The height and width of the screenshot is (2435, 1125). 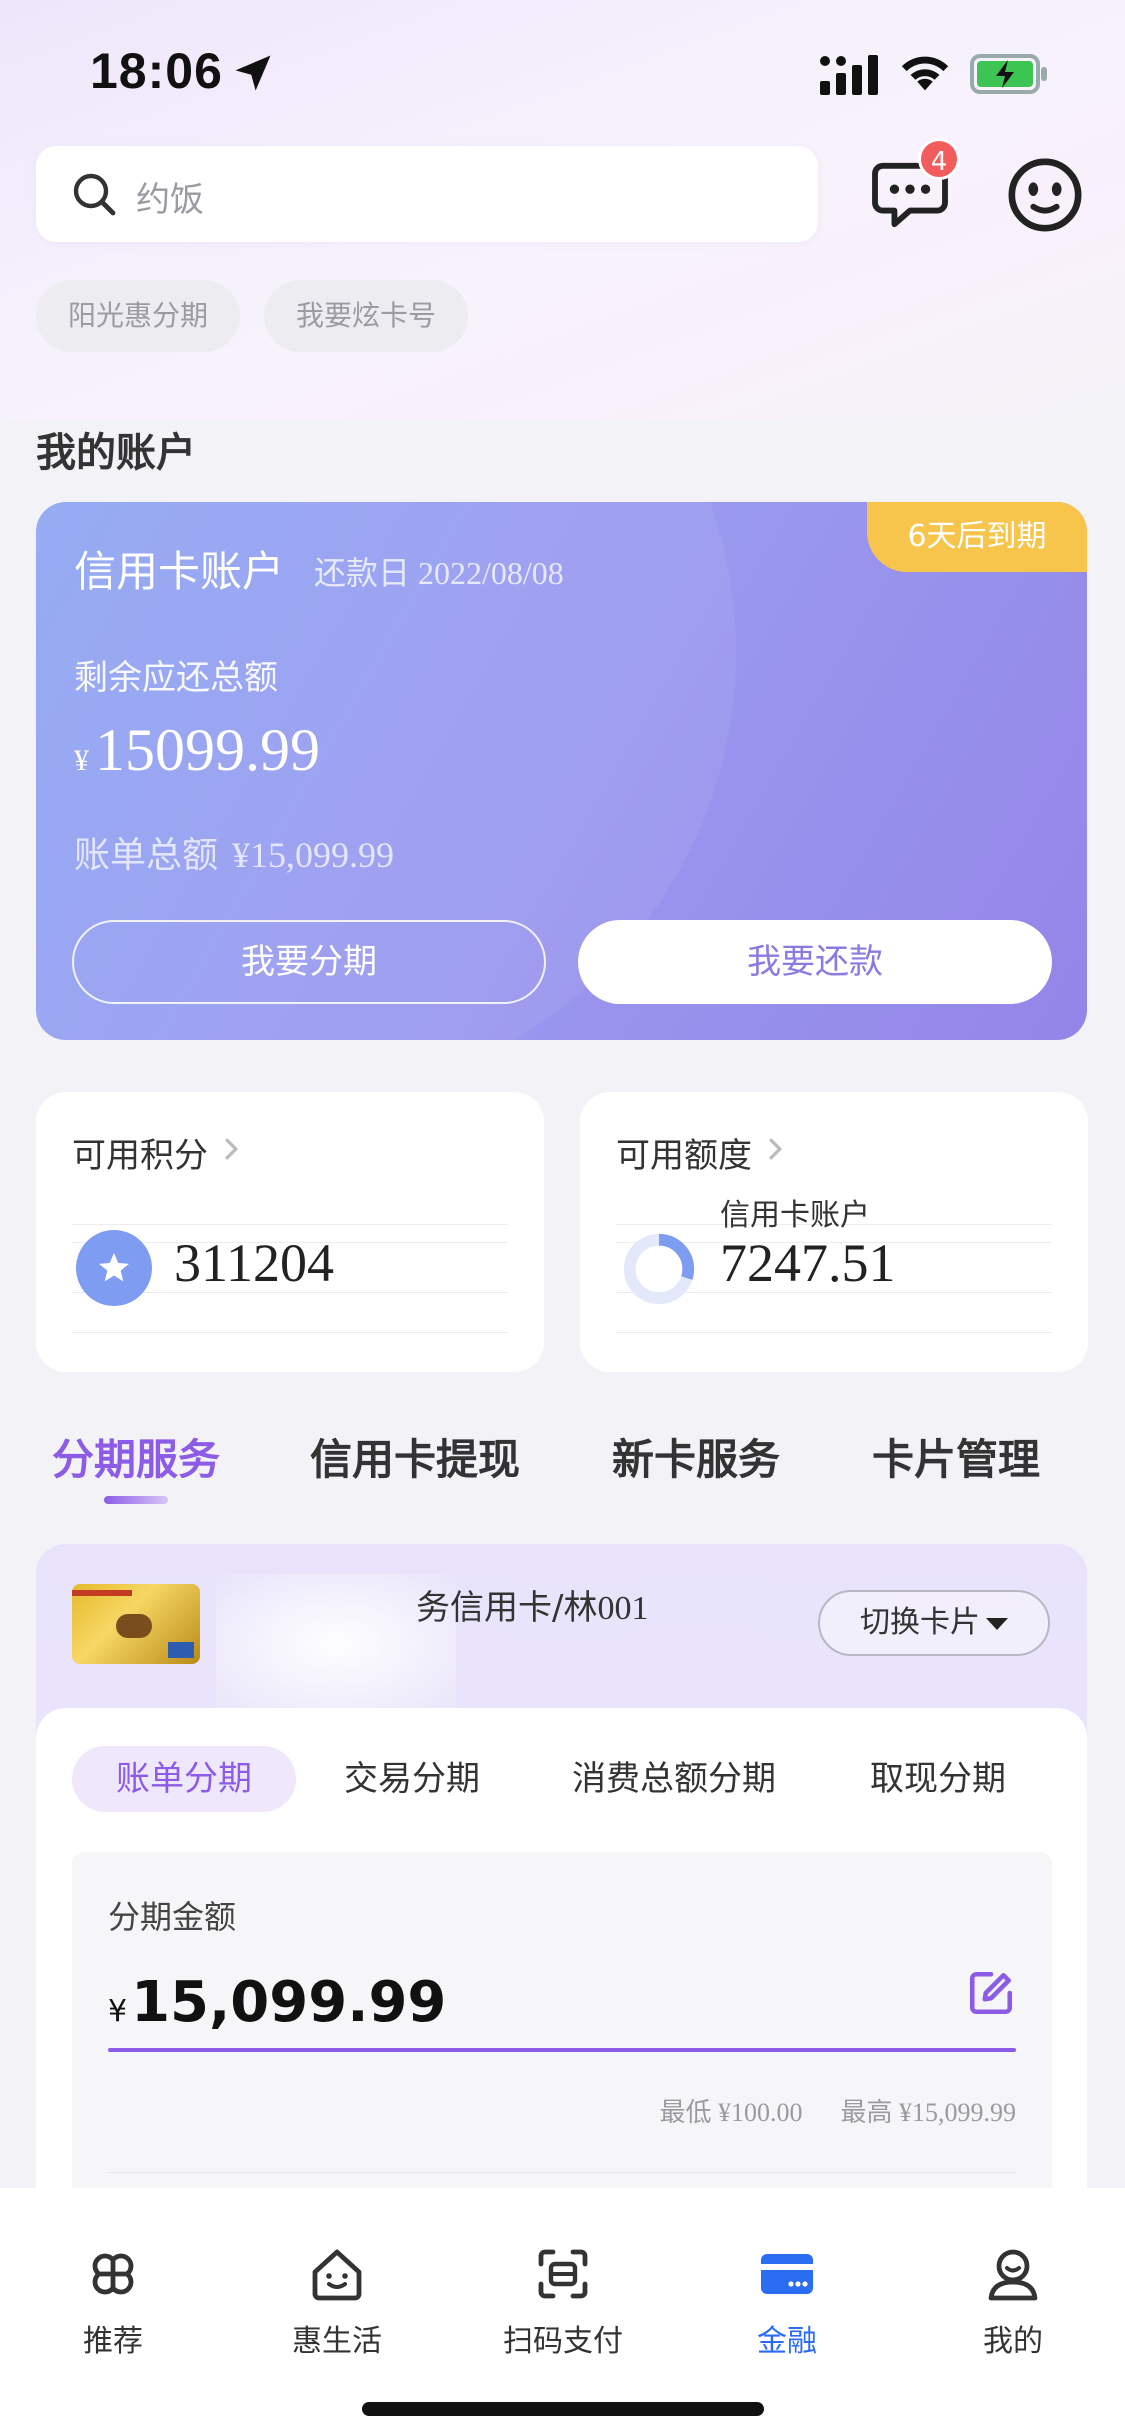 What do you see at coordinates (412, 1779) in the screenshot?
I see `subtab-transaction-installment: 交易分期` at bounding box center [412, 1779].